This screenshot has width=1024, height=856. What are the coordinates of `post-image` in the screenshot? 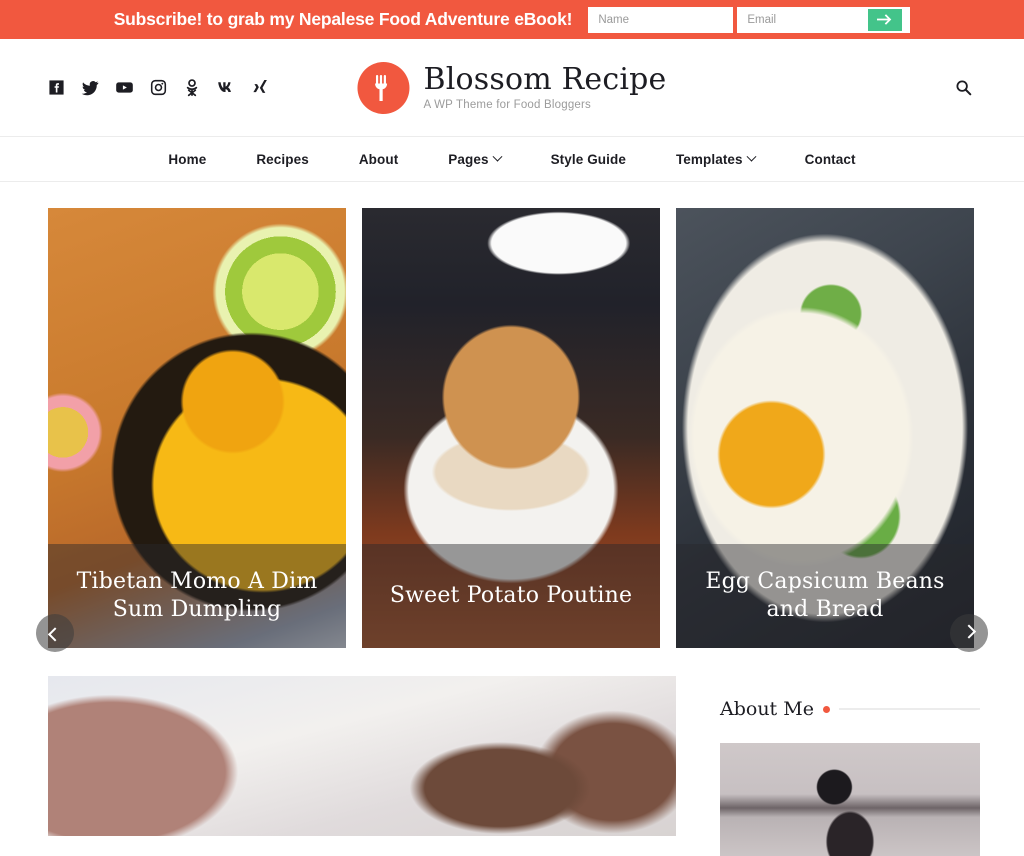 It's located at (362, 756).